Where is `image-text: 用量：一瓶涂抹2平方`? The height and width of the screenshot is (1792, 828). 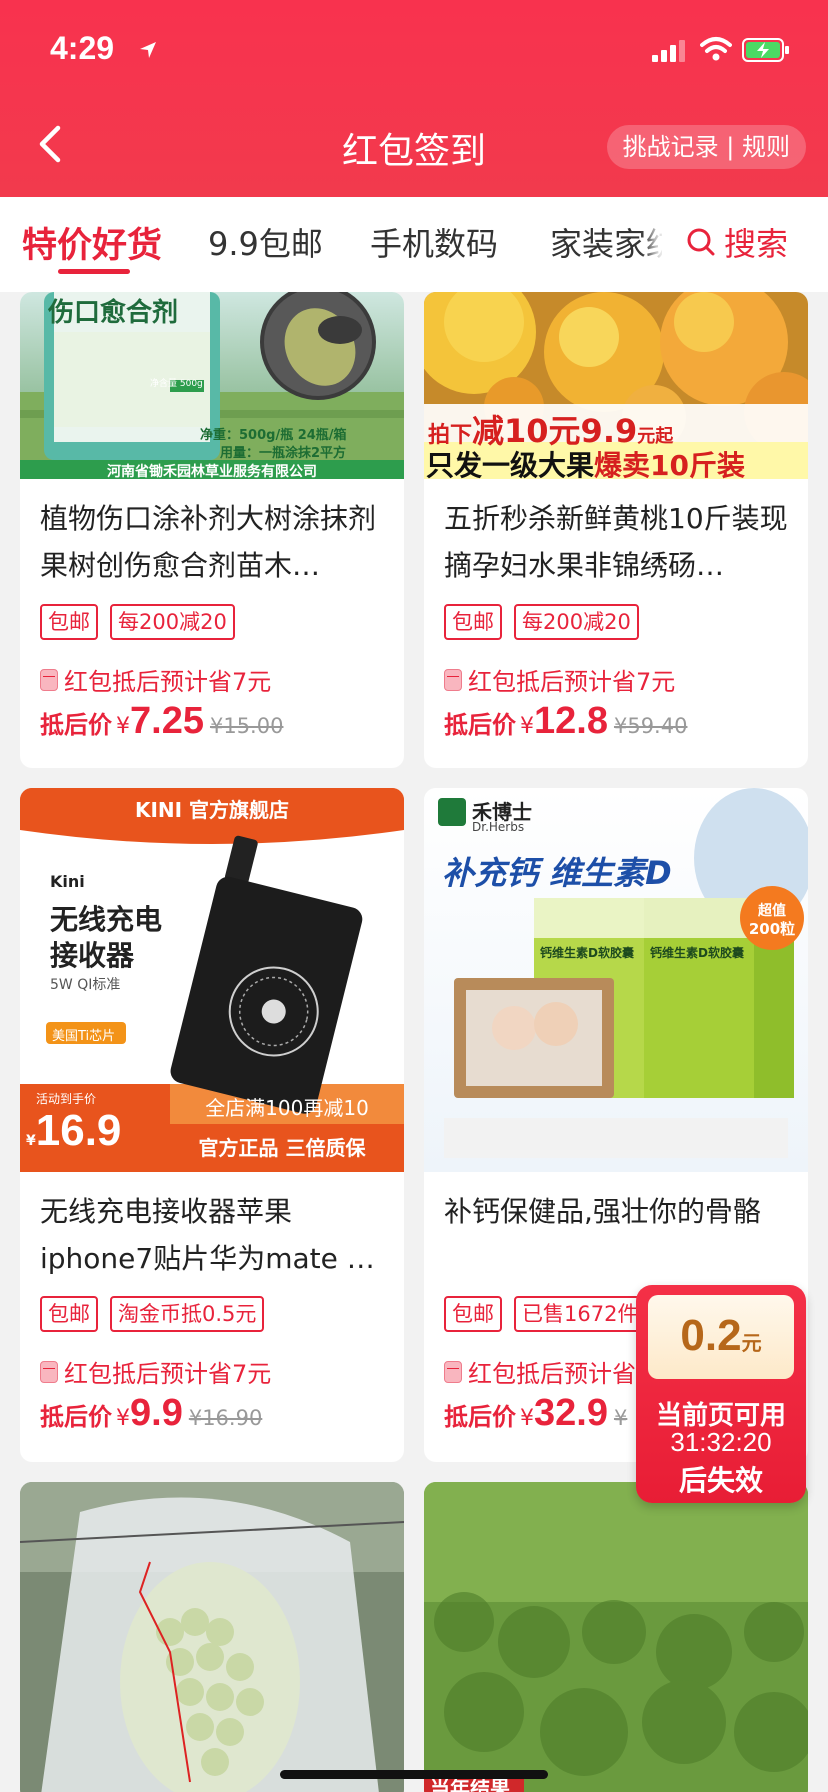 image-text: 用量：一瓶涂抹2平方 is located at coordinates (283, 453).